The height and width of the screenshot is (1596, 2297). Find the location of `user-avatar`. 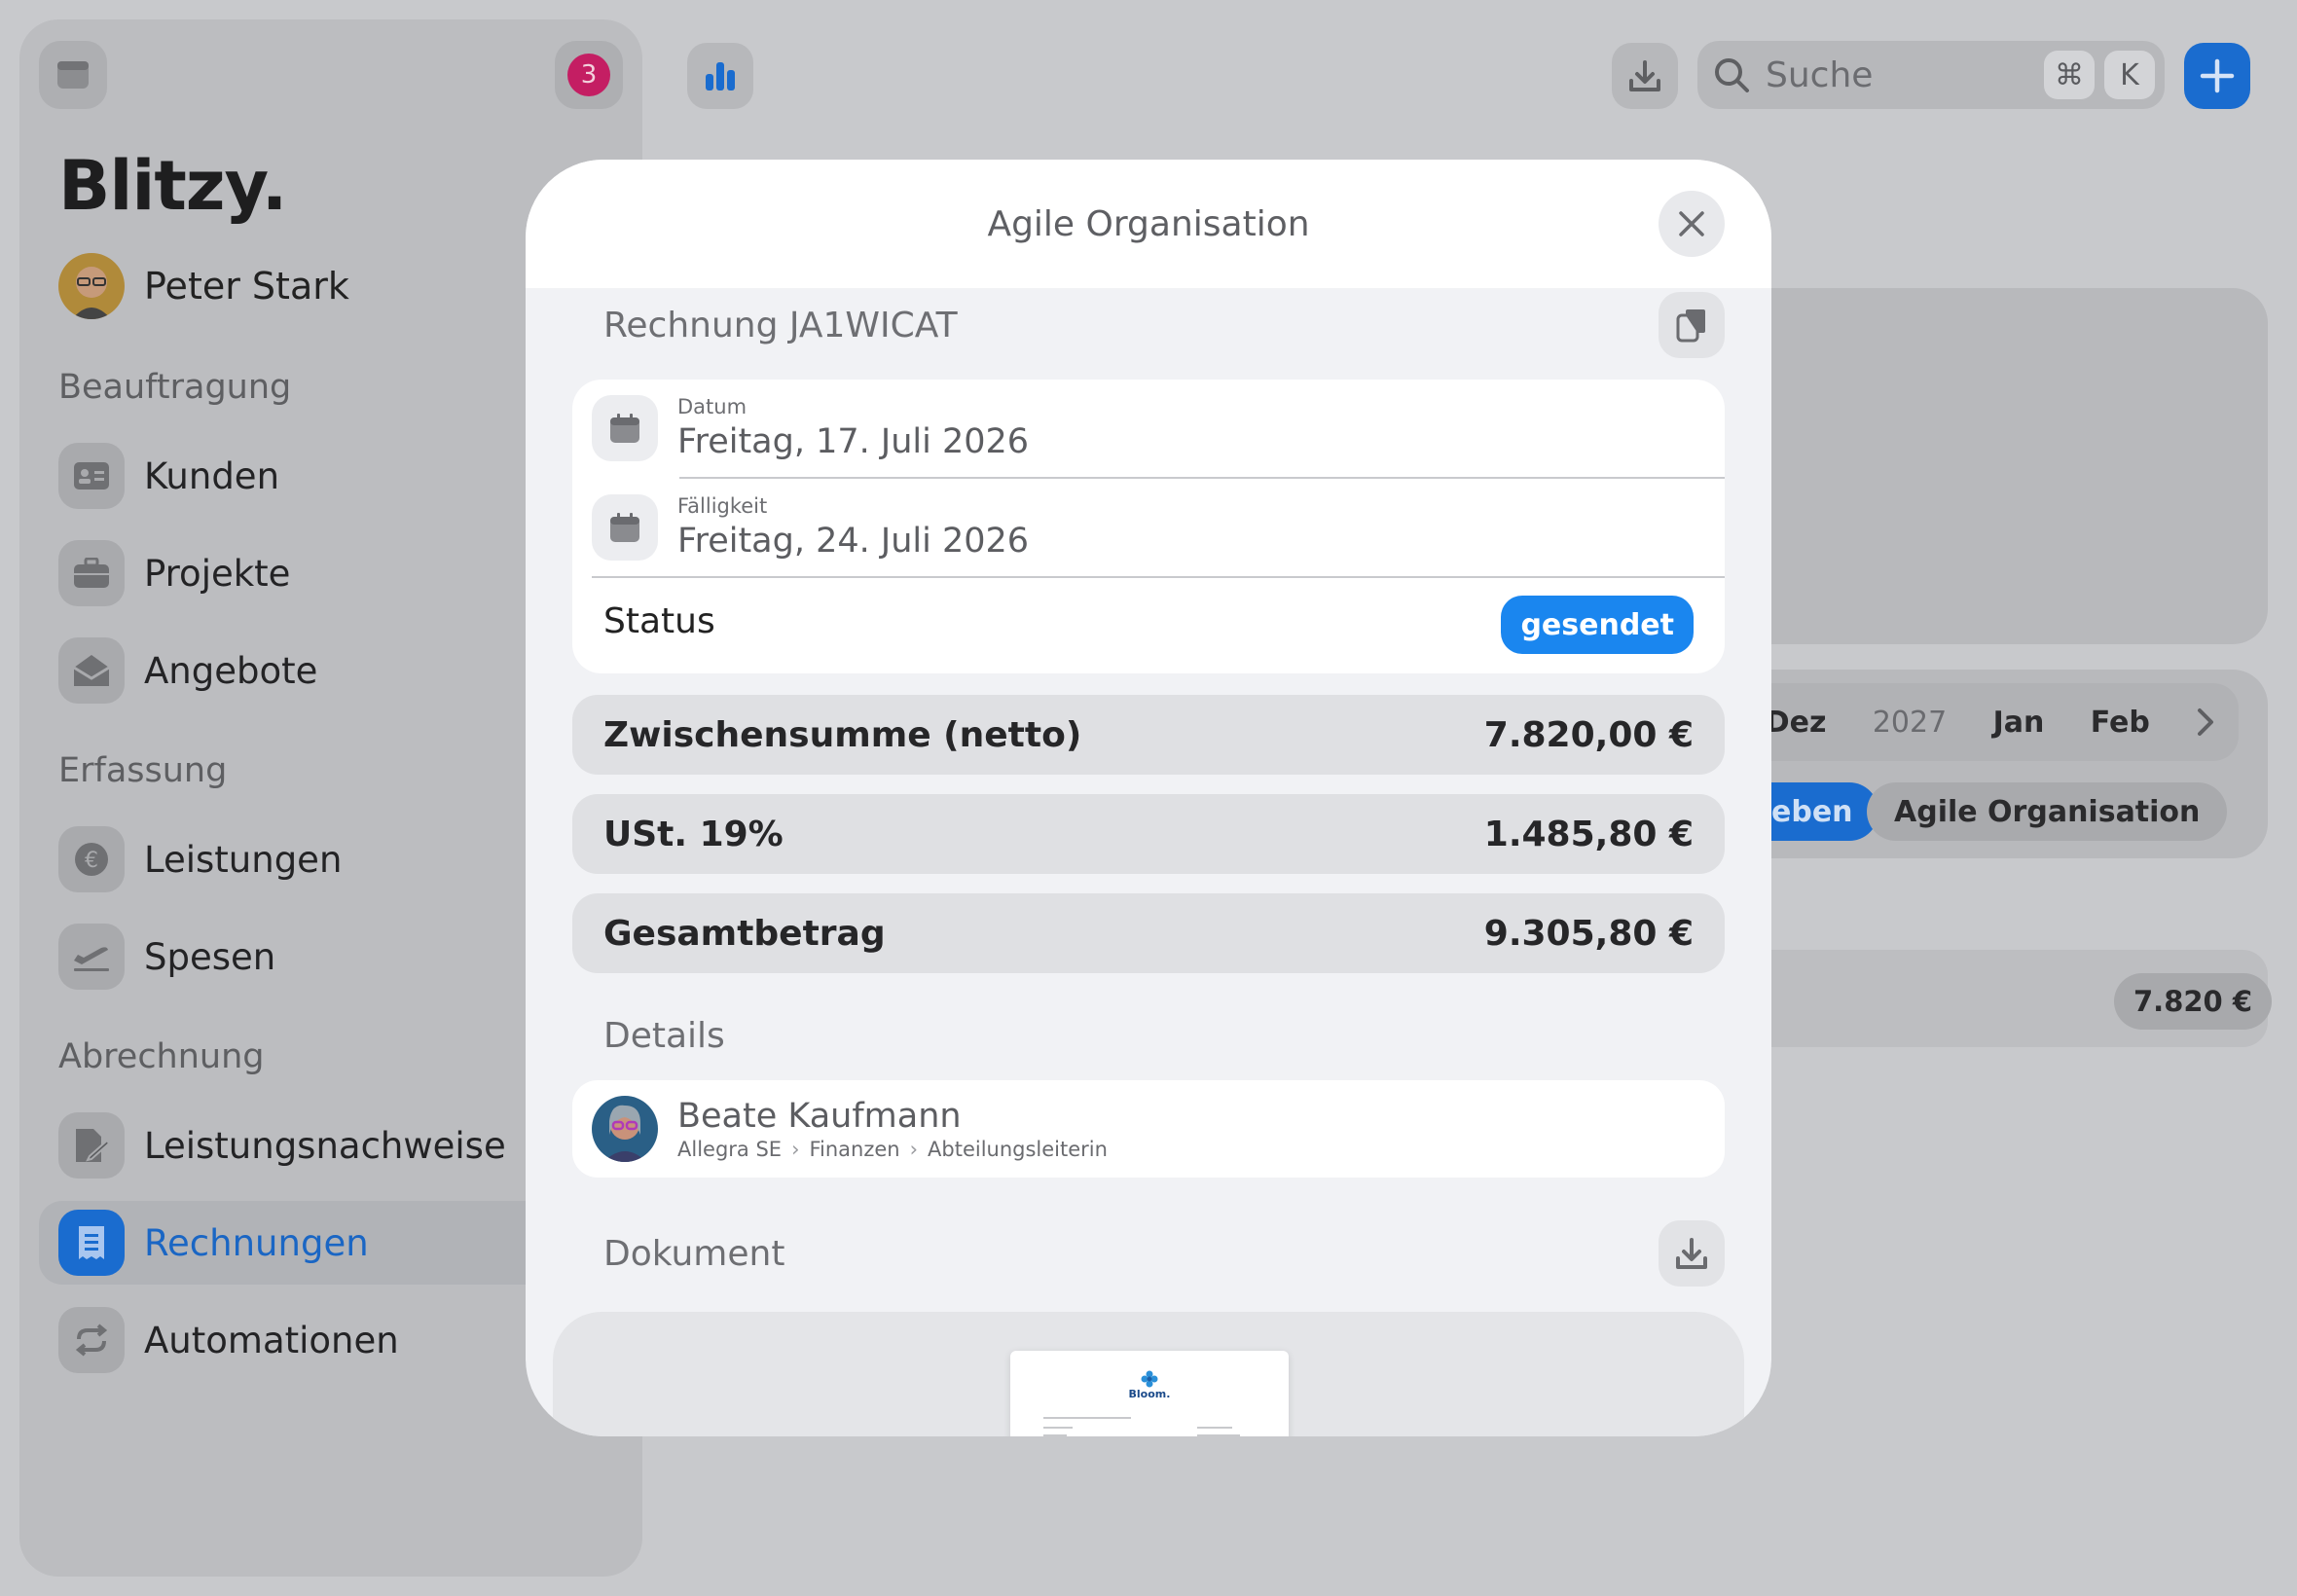

user-avatar is located at coordinates (92, 286).